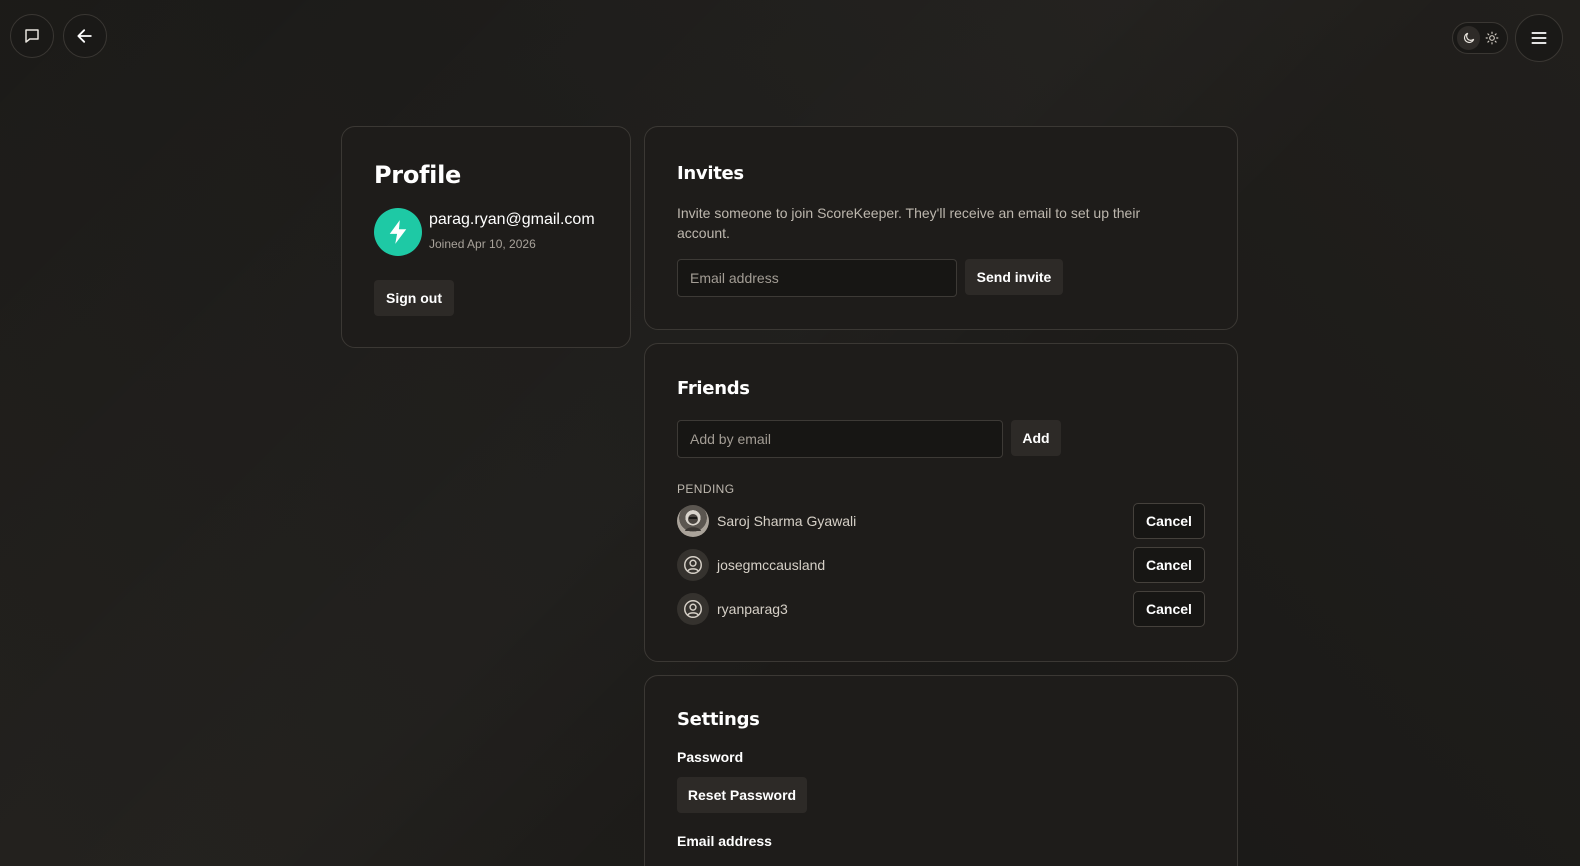 The image size is (1580, 866). What do you see at coordinates (817, 278) in the screenshot?
I see `invite-email-input` at bounding box center [817, 278].